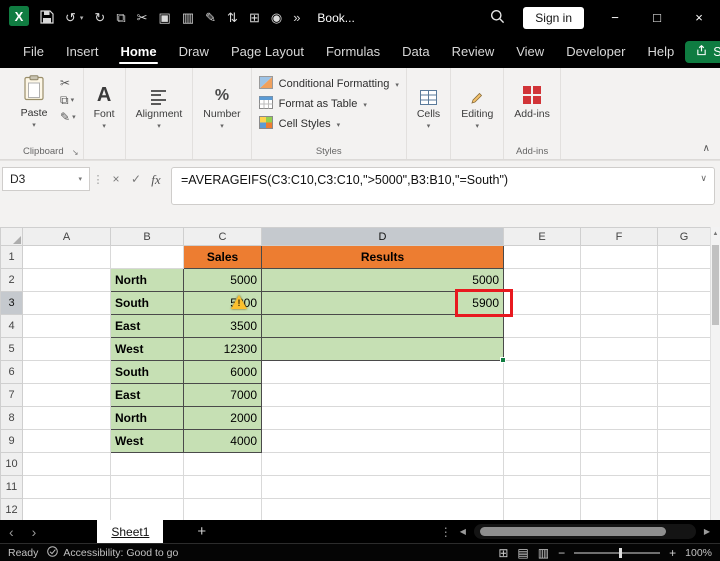 Image resolution: width=720 pixels, height=561 pixels. What do you see at coordinates (222, 257) in the screenshot?
I see `cell-C1: Sales` at bounding box center [222, 257].